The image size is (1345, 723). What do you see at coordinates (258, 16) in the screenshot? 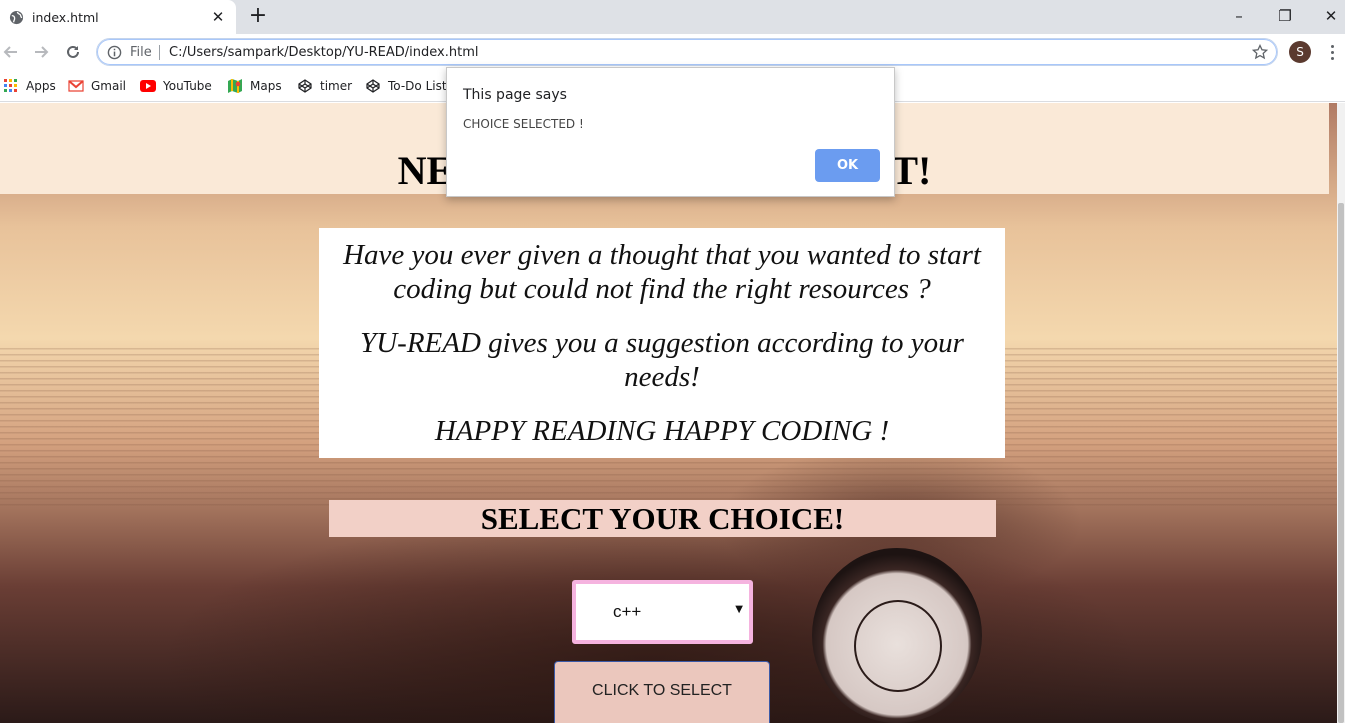
I see `new-tab-button: +` at bounding box center [258, 16].